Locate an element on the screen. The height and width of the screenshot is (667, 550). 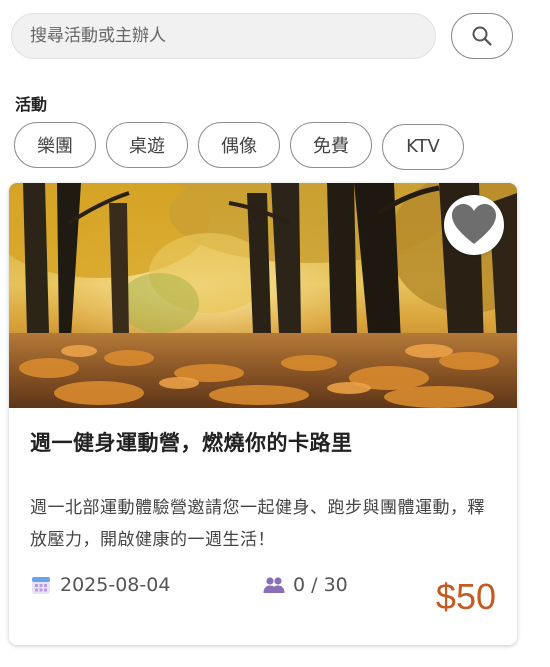
event-price: $50 is located at coordinates (465, 596).